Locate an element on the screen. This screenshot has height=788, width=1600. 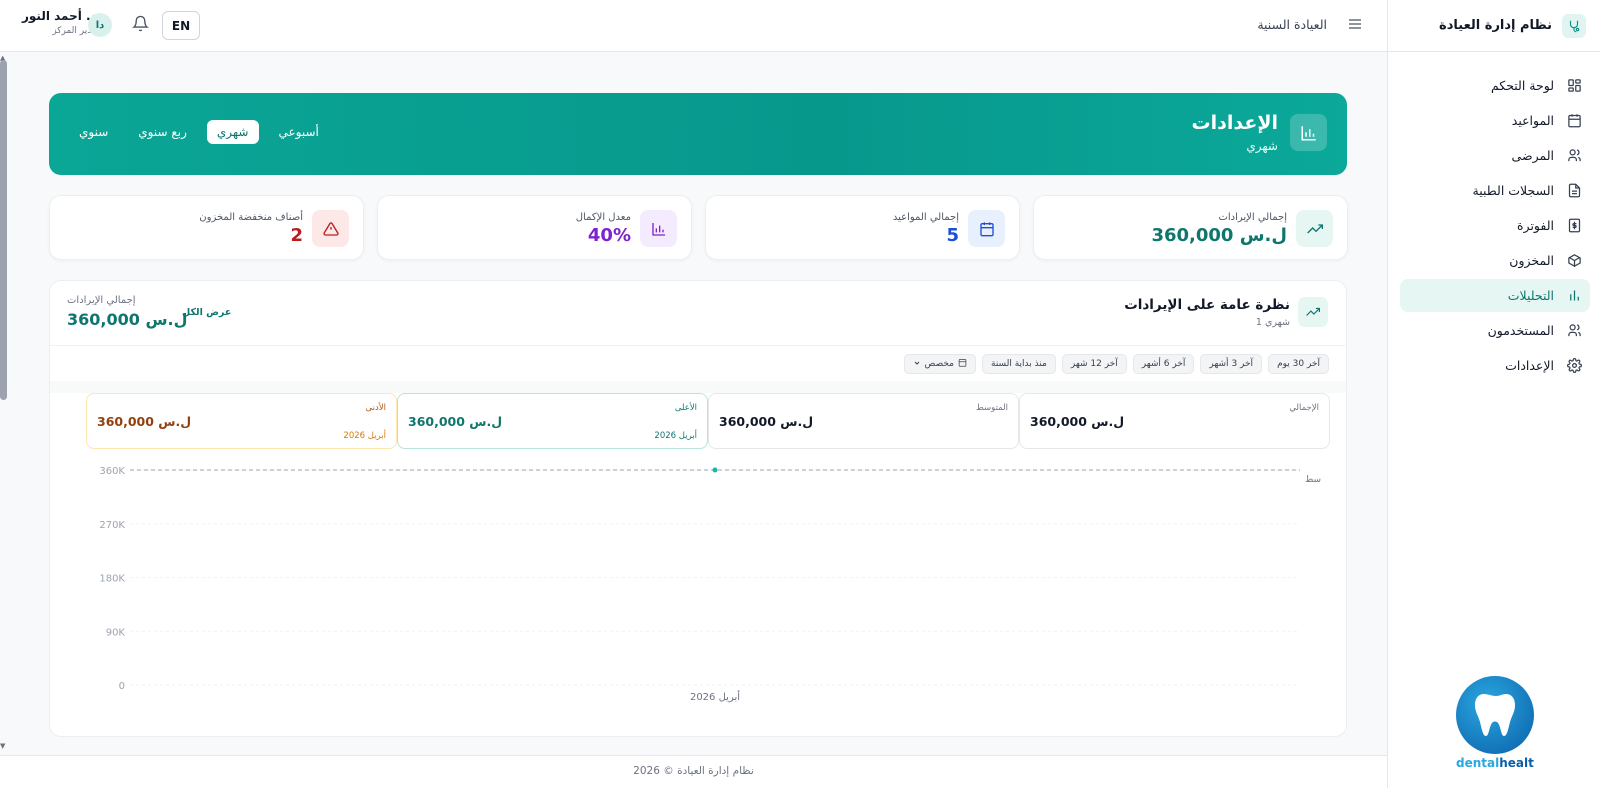
stat-card-low-stock: أصناف منخفضة المخزون 2 is located at coordinates (206, 227).